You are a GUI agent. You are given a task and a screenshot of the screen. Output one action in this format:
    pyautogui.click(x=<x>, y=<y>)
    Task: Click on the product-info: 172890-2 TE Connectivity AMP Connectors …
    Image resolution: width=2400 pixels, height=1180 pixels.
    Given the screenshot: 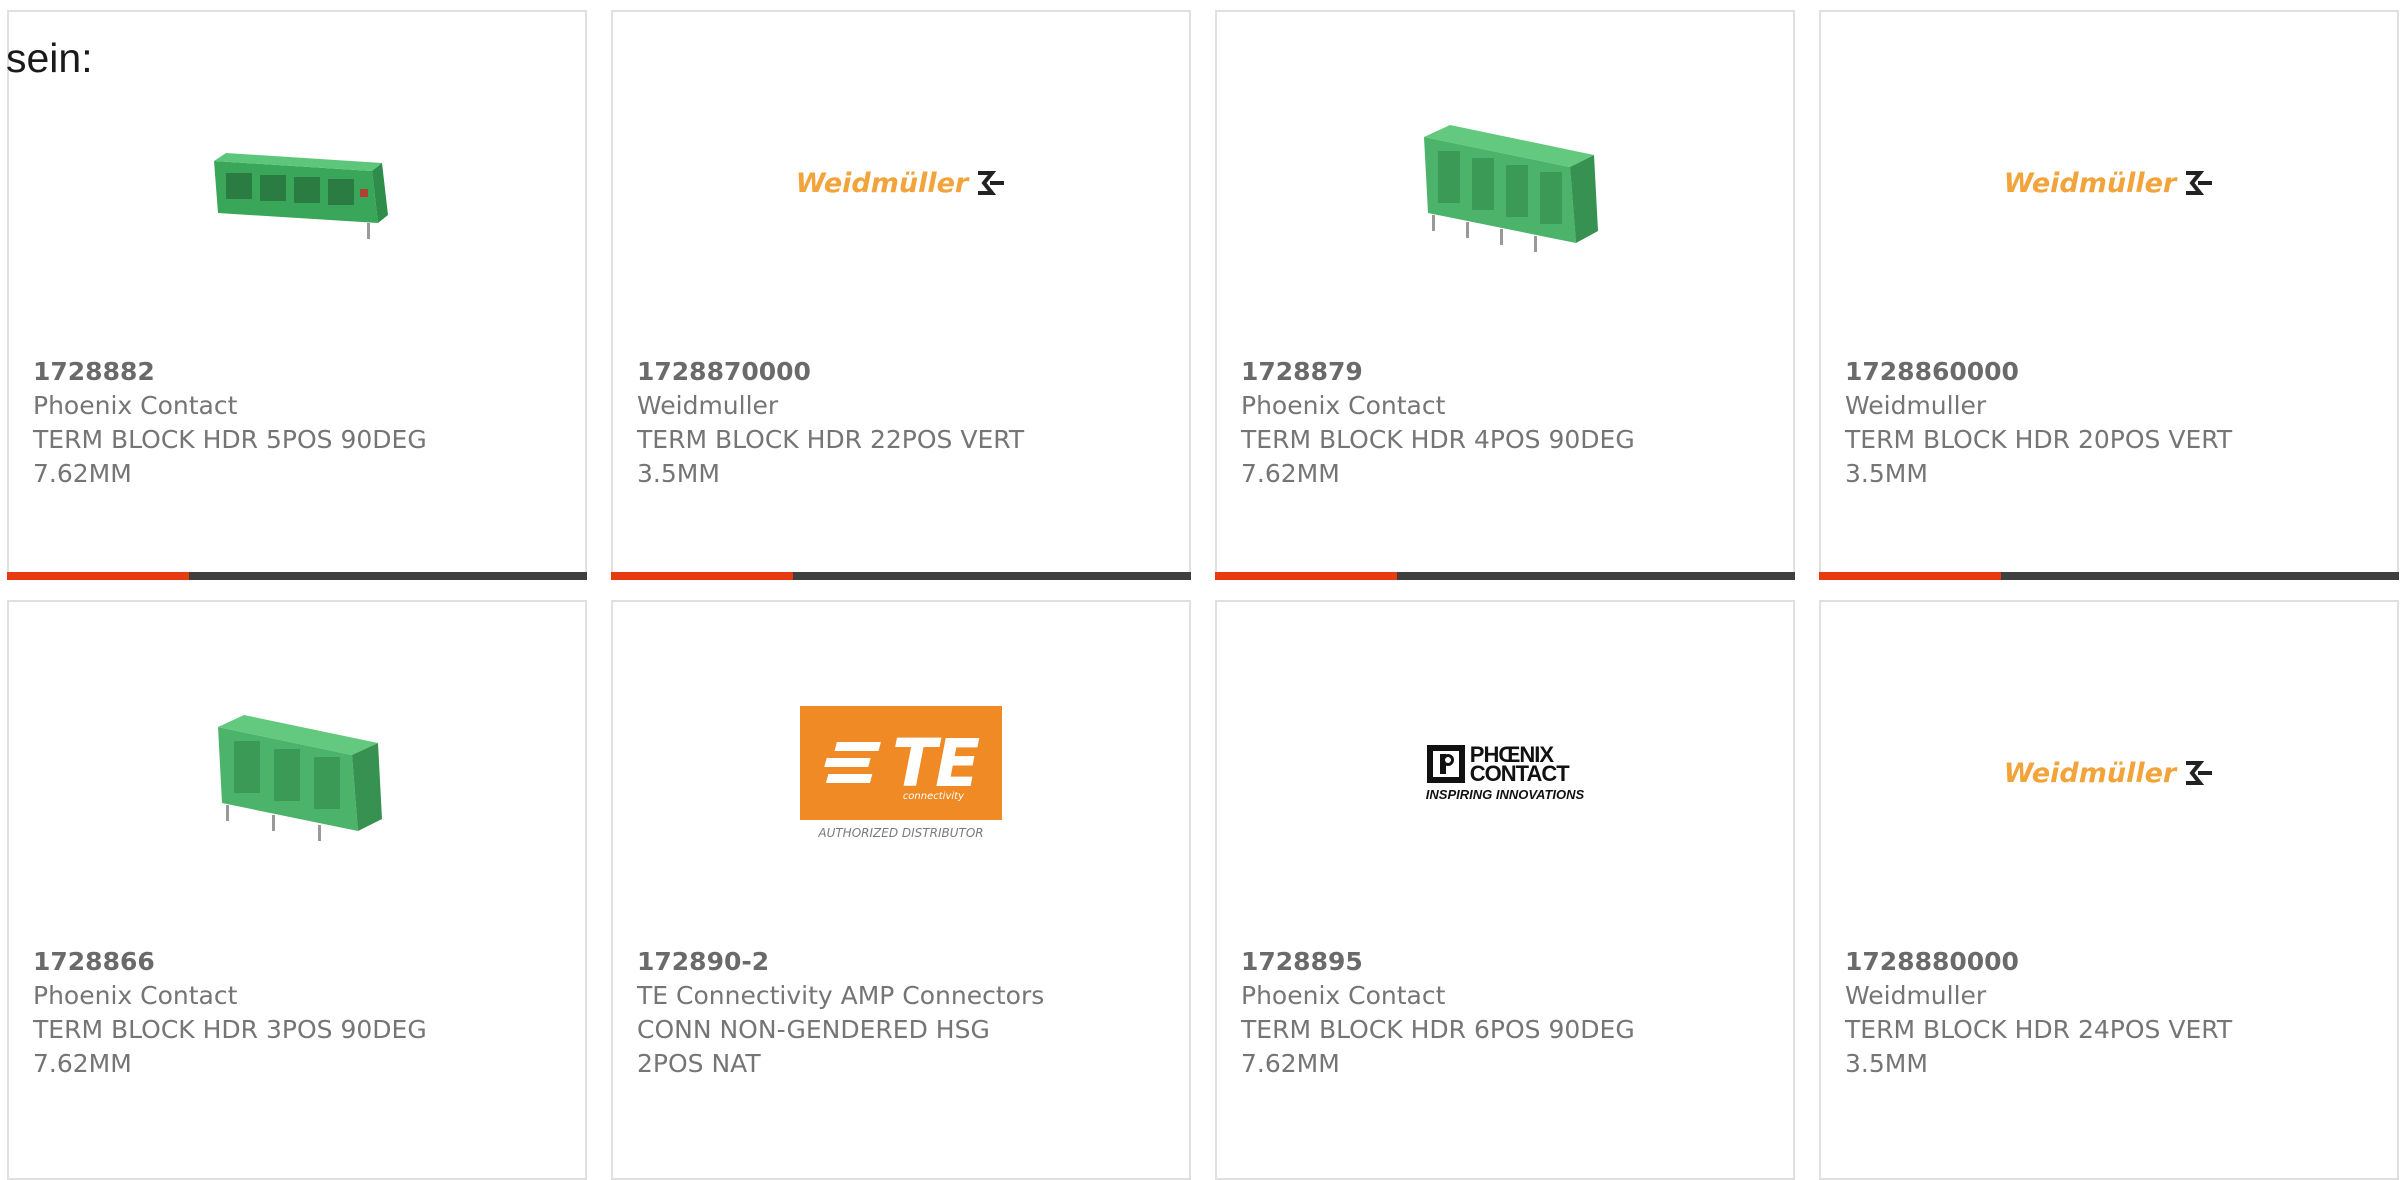 What is the action you would take?
    pyautogui.click(x=901, y=1013)
    